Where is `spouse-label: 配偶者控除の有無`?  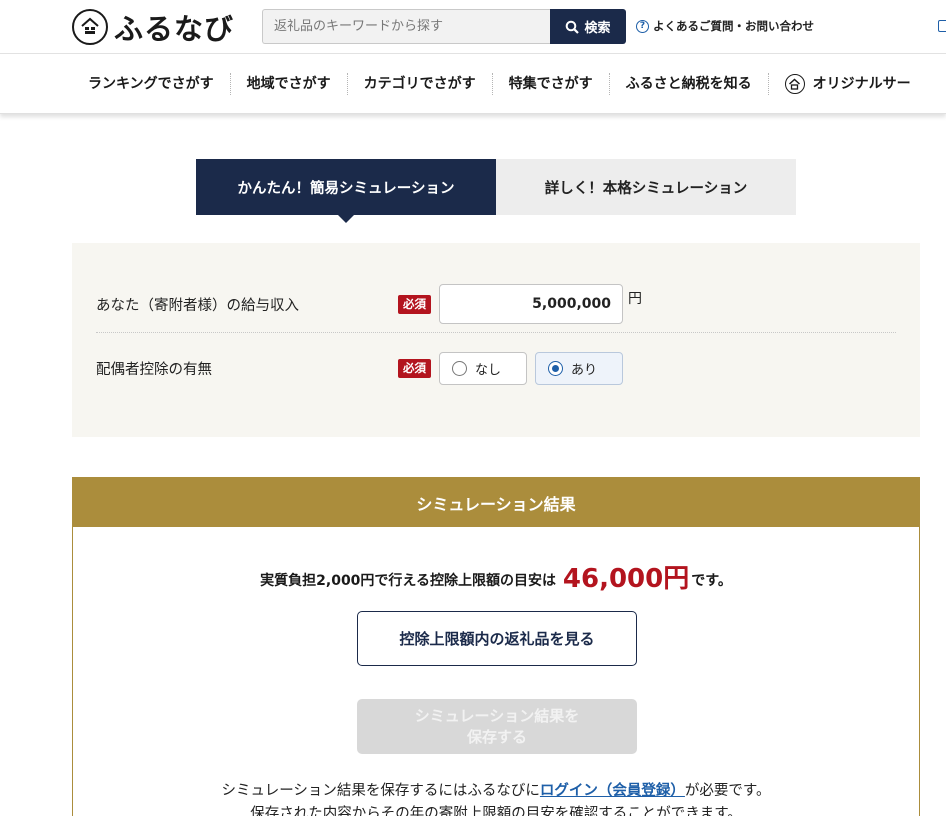
spouse-label: 配偶者控除の有無 is located at coordinates (154, 369).